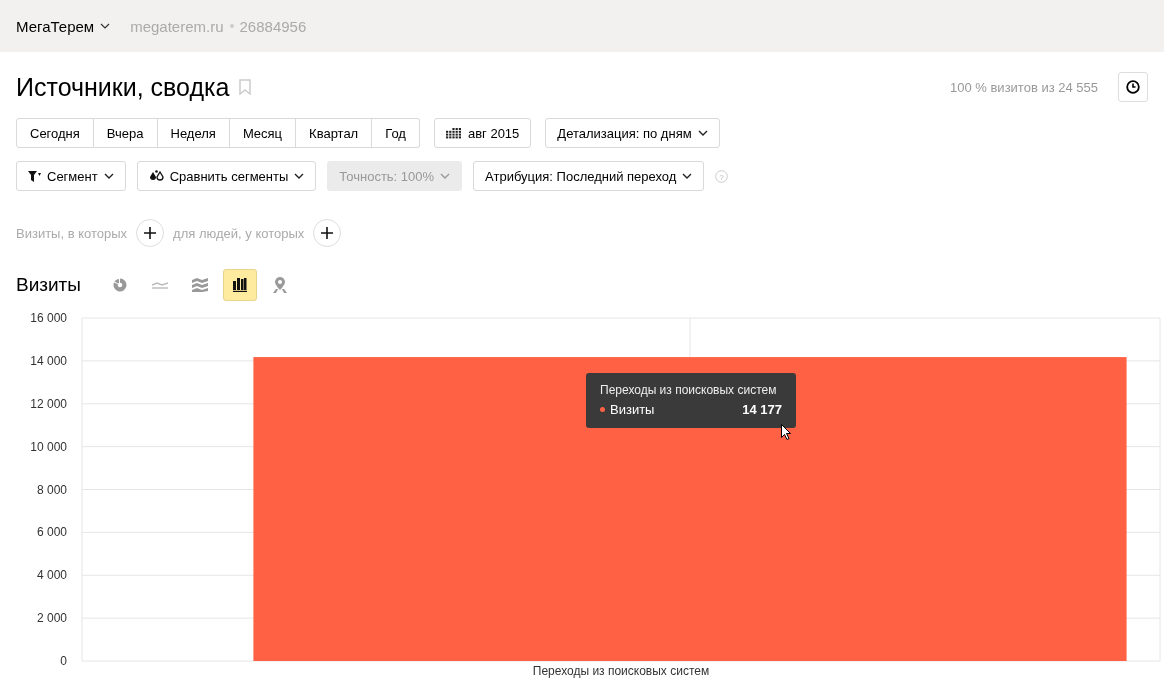  Describe the element at coordinates (226, 176) in the screenshot. I see `filter-dropdown: Сравнить сегменты` at that location.